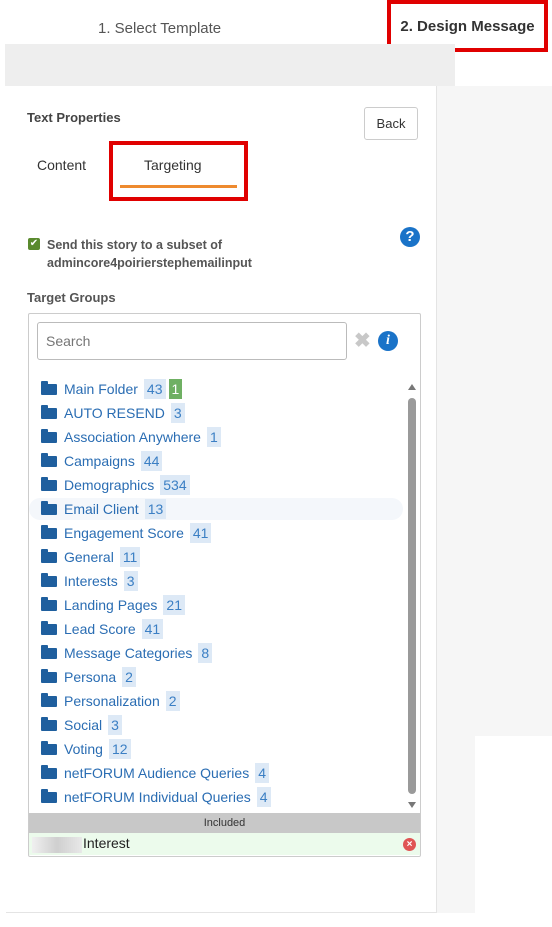 This screenshot has width=552, height=927. What do you see at coordinates (57, 845) in the screenshot?
I see `redacted-text` at bounding box center [57, 845].